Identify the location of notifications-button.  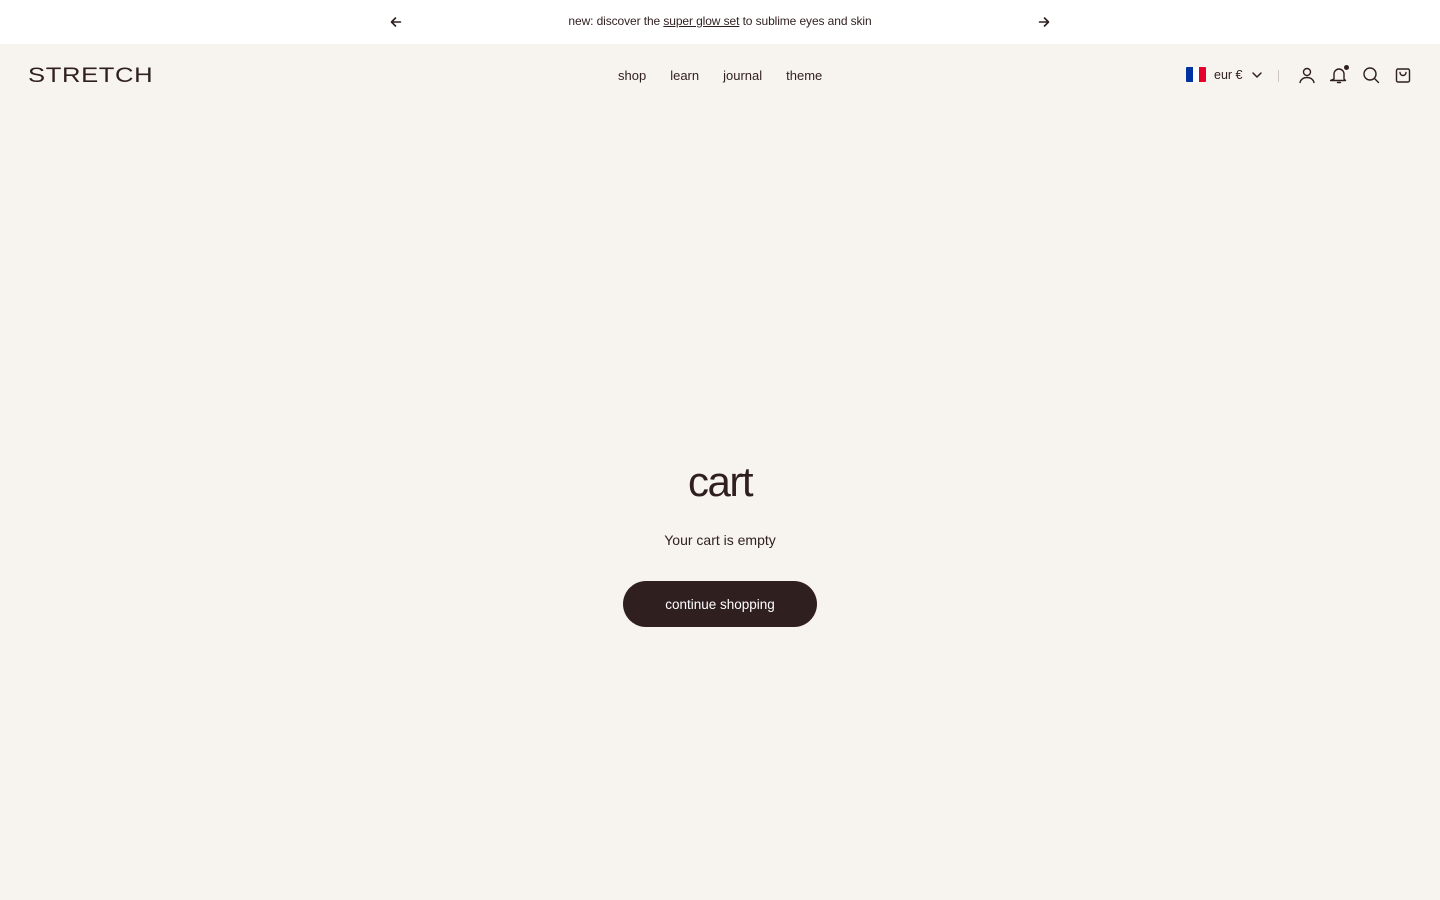
(1339, 74).